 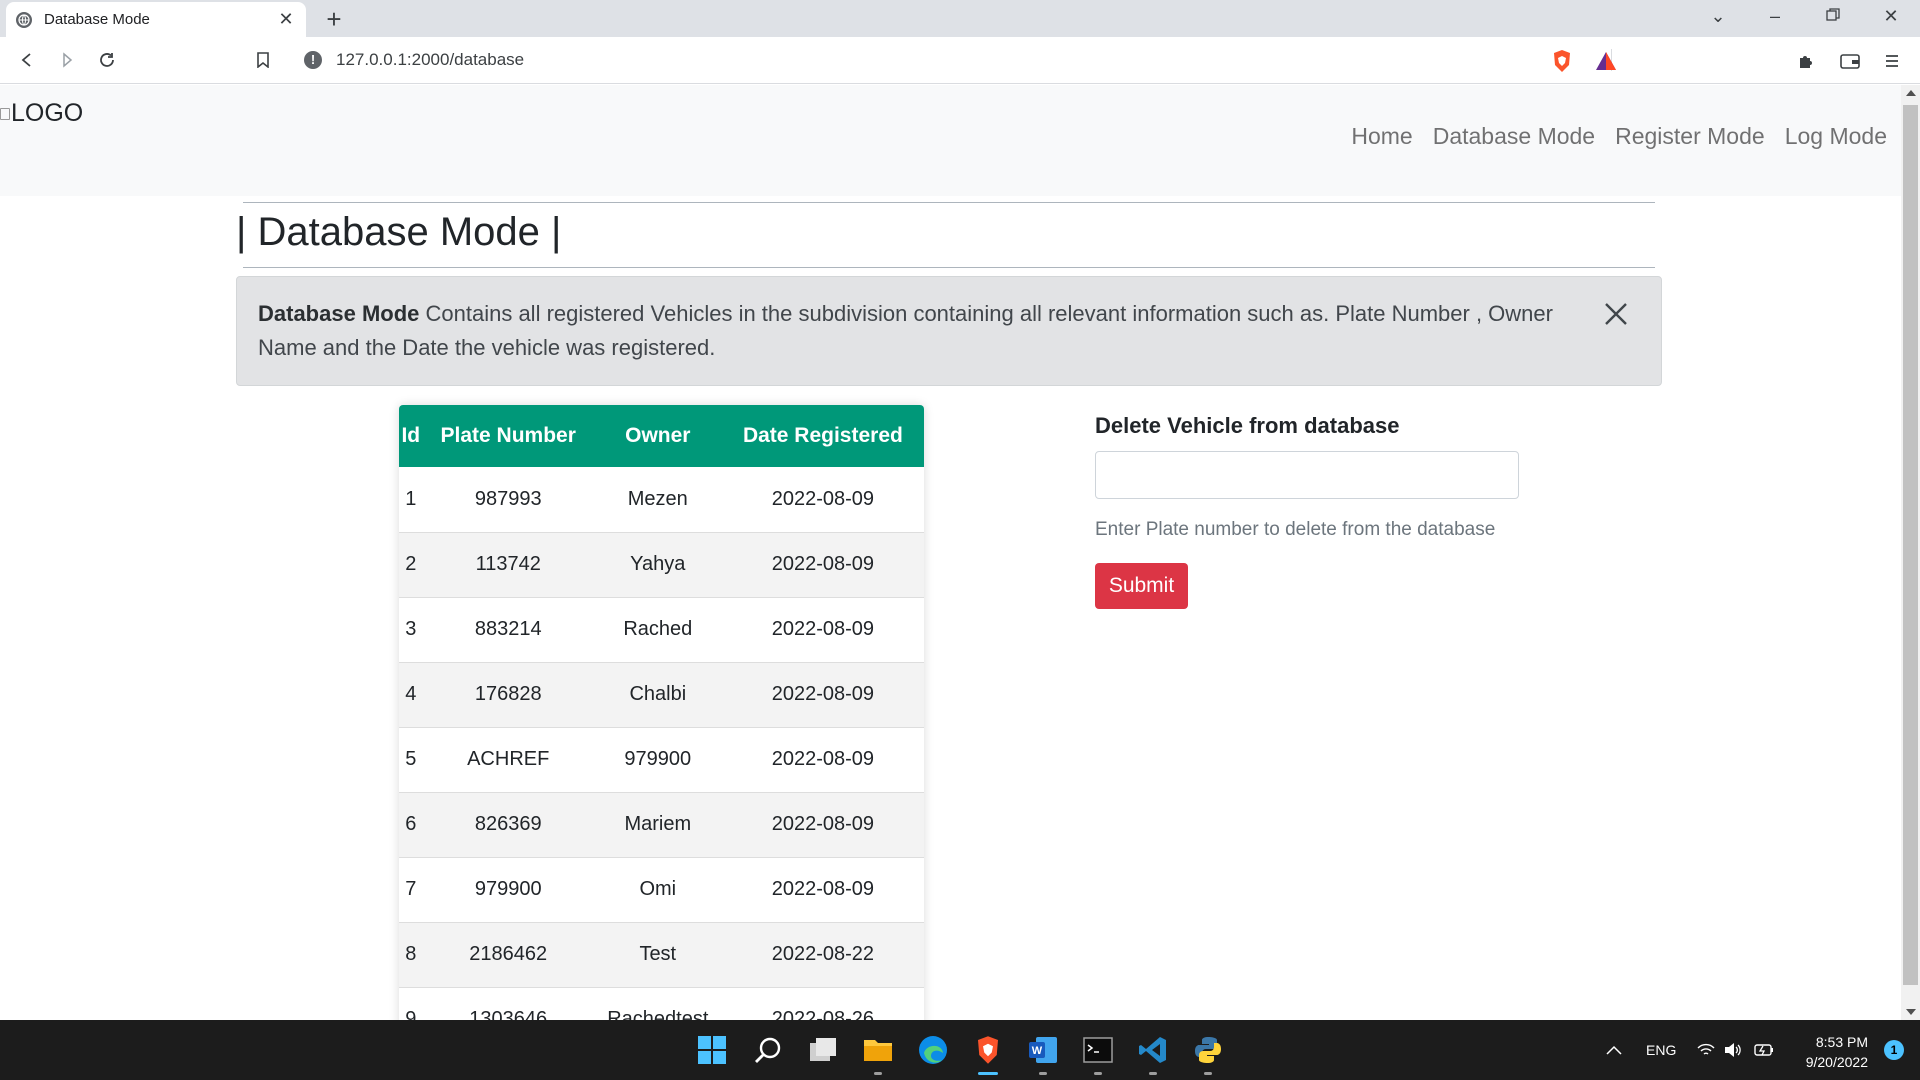 What do you see at coordinates (973, 60) in the screenshot?
I see `url-text: 127.0.0.1:2000/database` at bounding box center [973, 60].